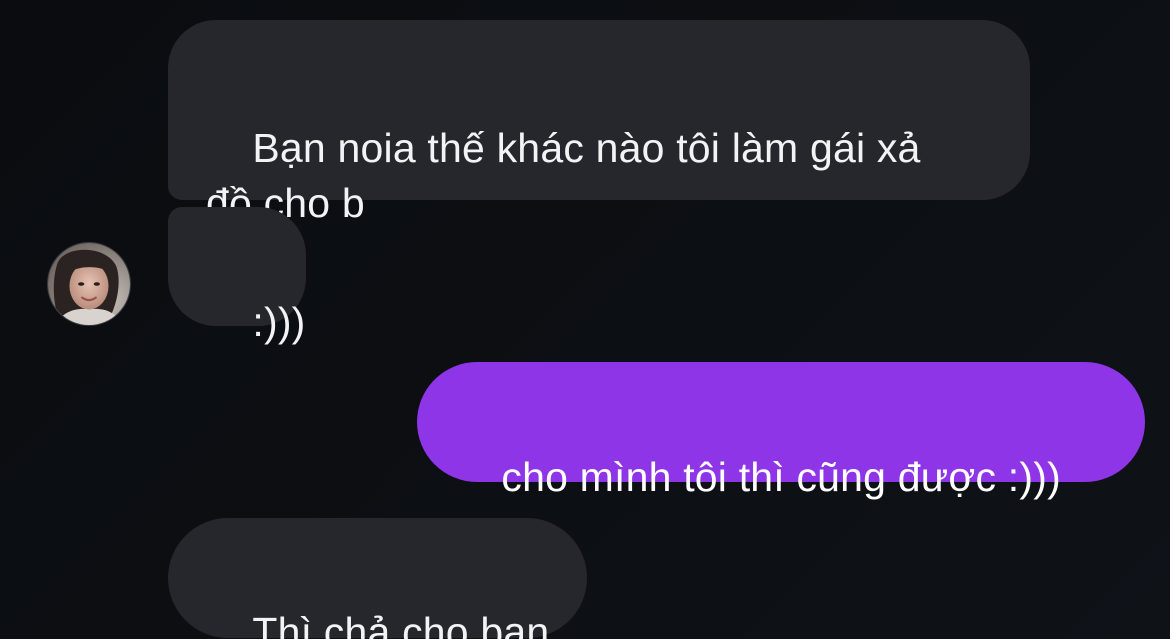 The image size is (1170, 639). What do you see at coordinates (279, 322) in the screenshot?
I see `message-text: :)))` at bounding box center [279, 322].